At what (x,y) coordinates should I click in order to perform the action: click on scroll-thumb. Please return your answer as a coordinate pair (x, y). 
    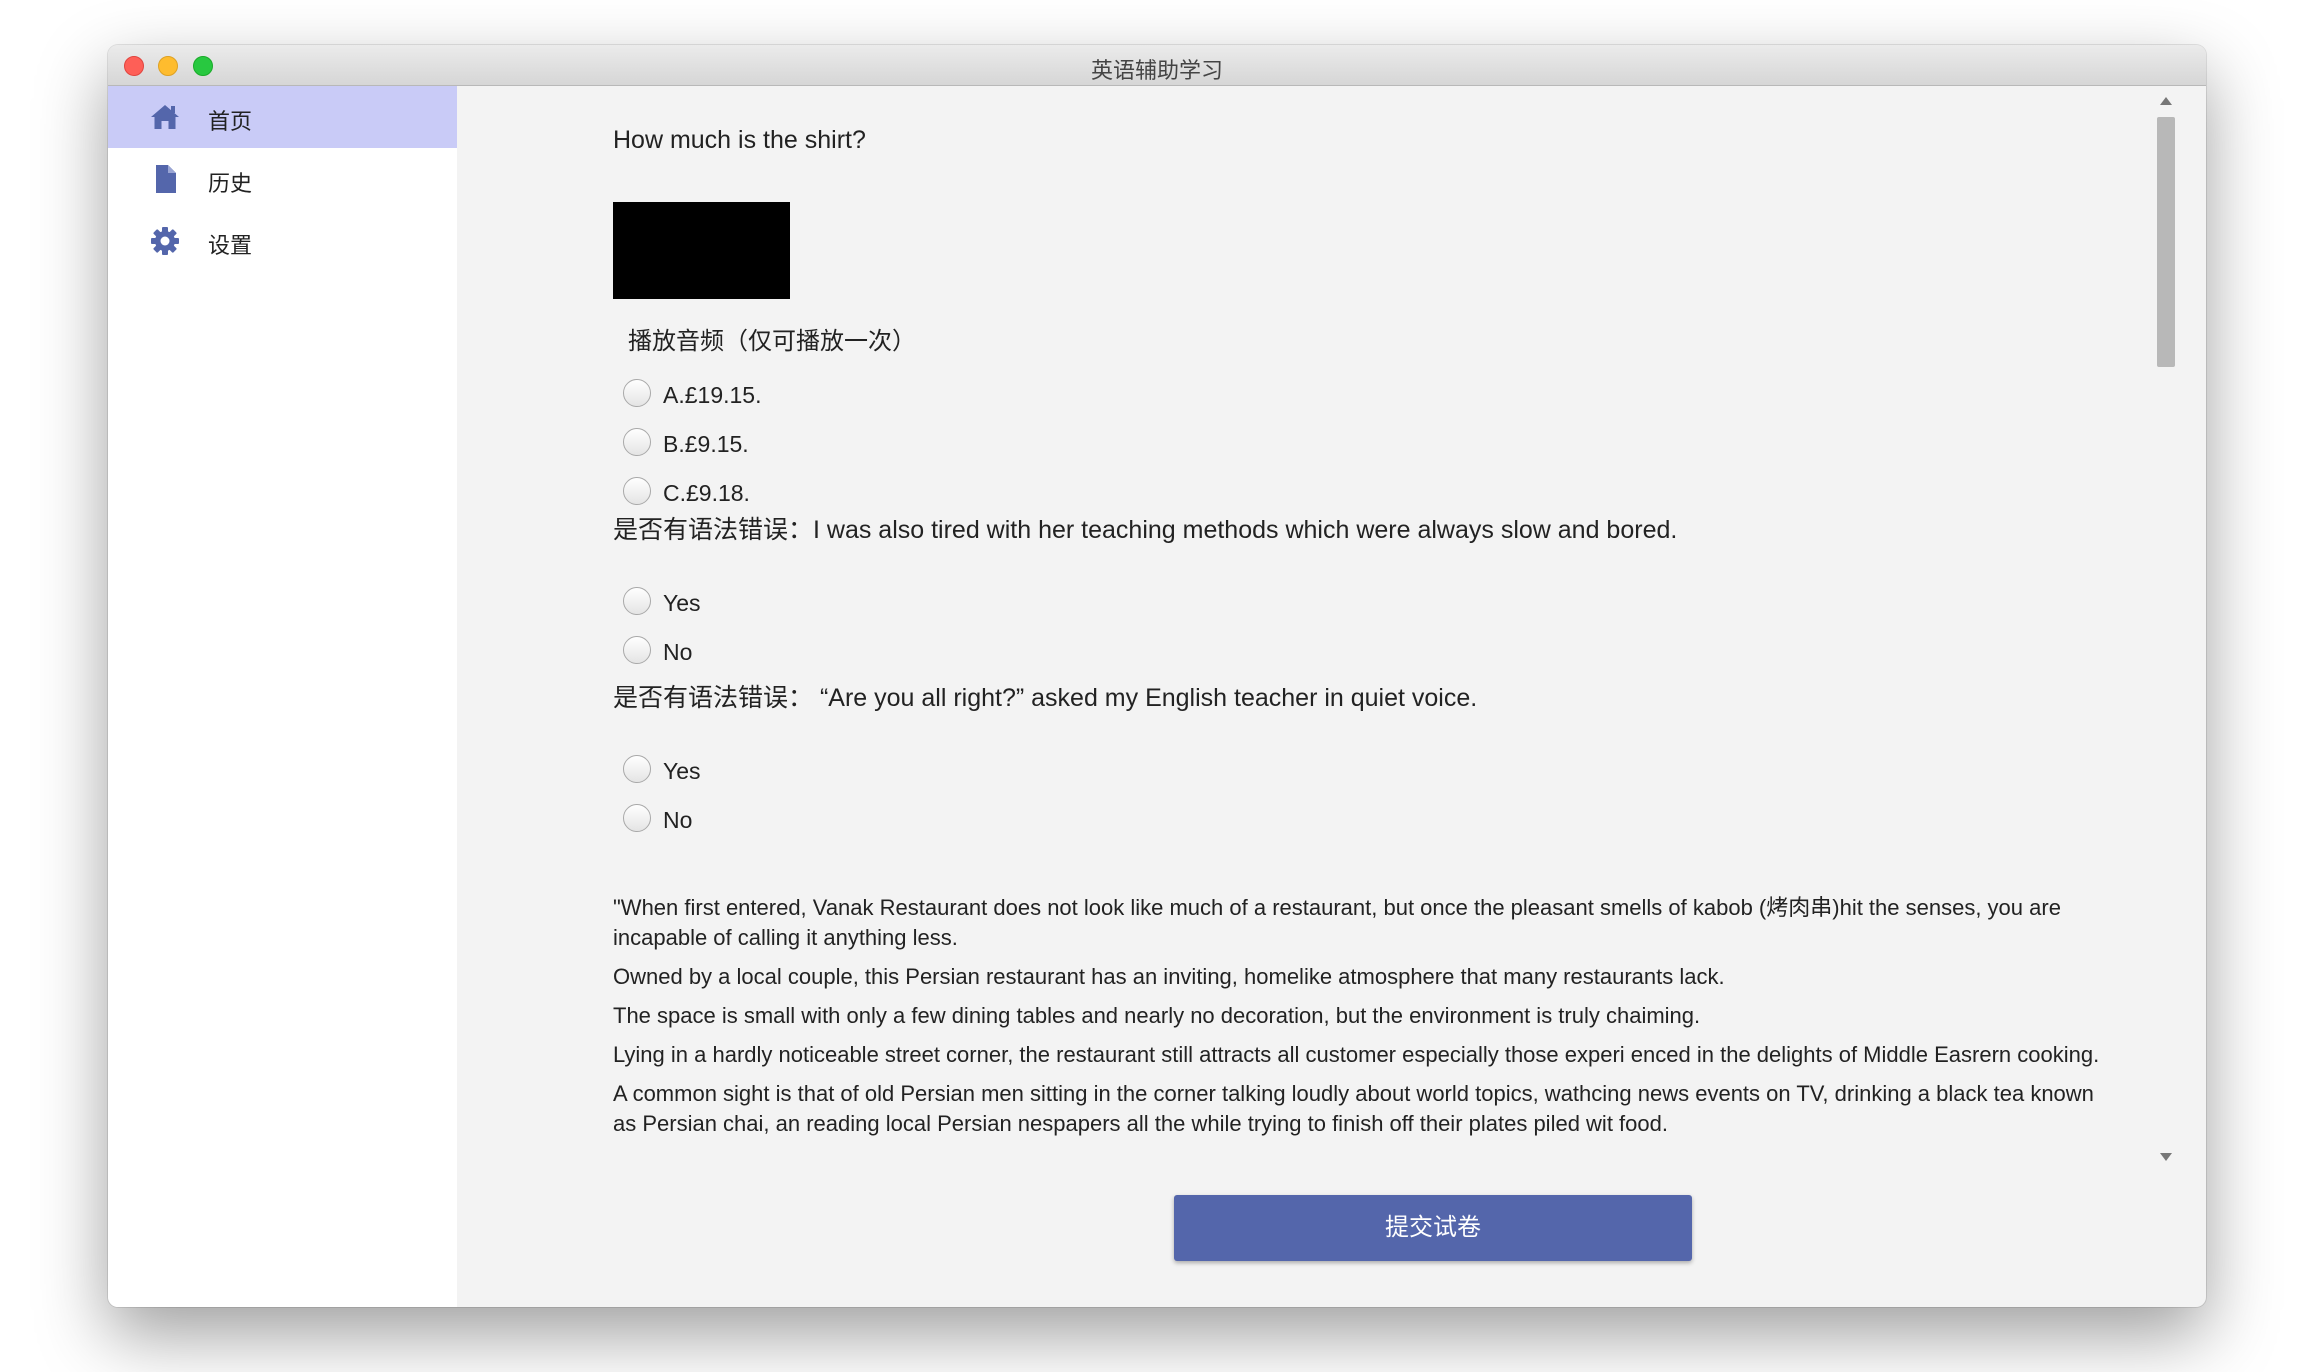
    Looking at the image, I should click on (2166, 242).